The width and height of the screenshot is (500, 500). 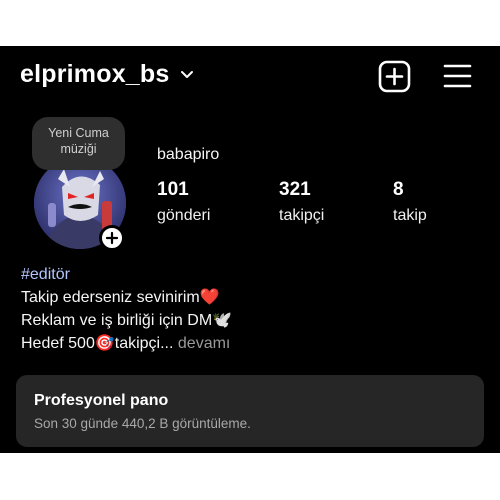 What do you see at coordinates (127, 320) in the screenshot?
I see `bio-line-2: Reklam ve iş birliği için DM🕊️` at bounding box center [127, 320].